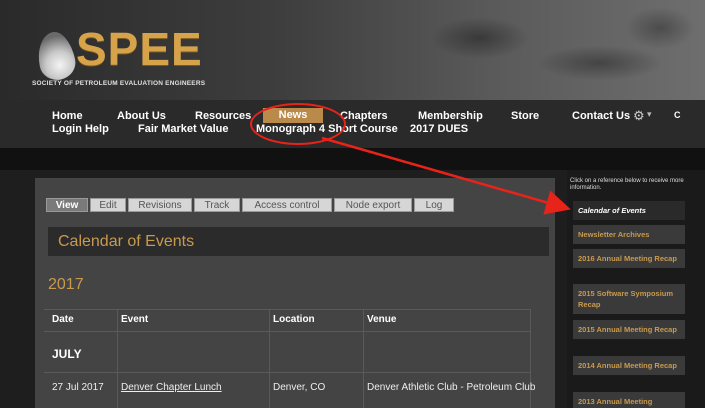  I want to click on event-link: Denver Chapter Lunch, so click(171, 387).